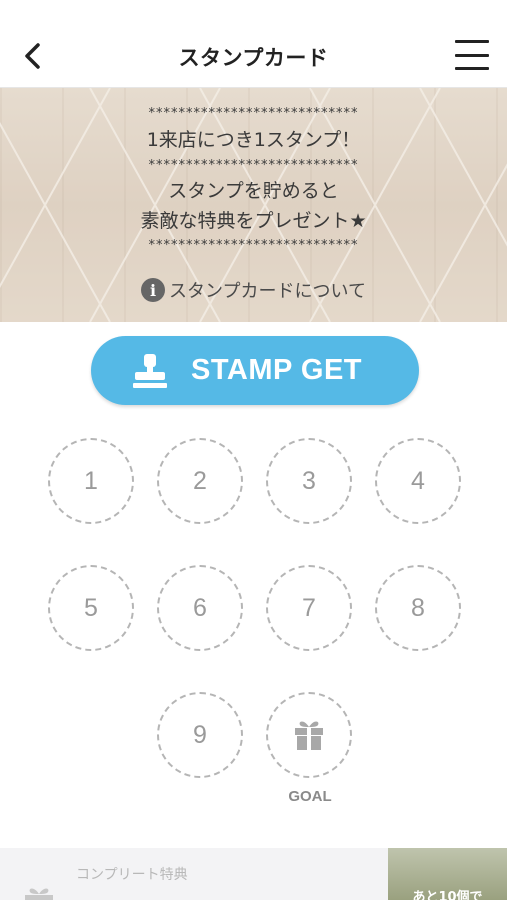  What do you see at coordinates (309, 608) in the screenshot?
I see `stamp-slot-7: 7` at bounding box center [309, 608].